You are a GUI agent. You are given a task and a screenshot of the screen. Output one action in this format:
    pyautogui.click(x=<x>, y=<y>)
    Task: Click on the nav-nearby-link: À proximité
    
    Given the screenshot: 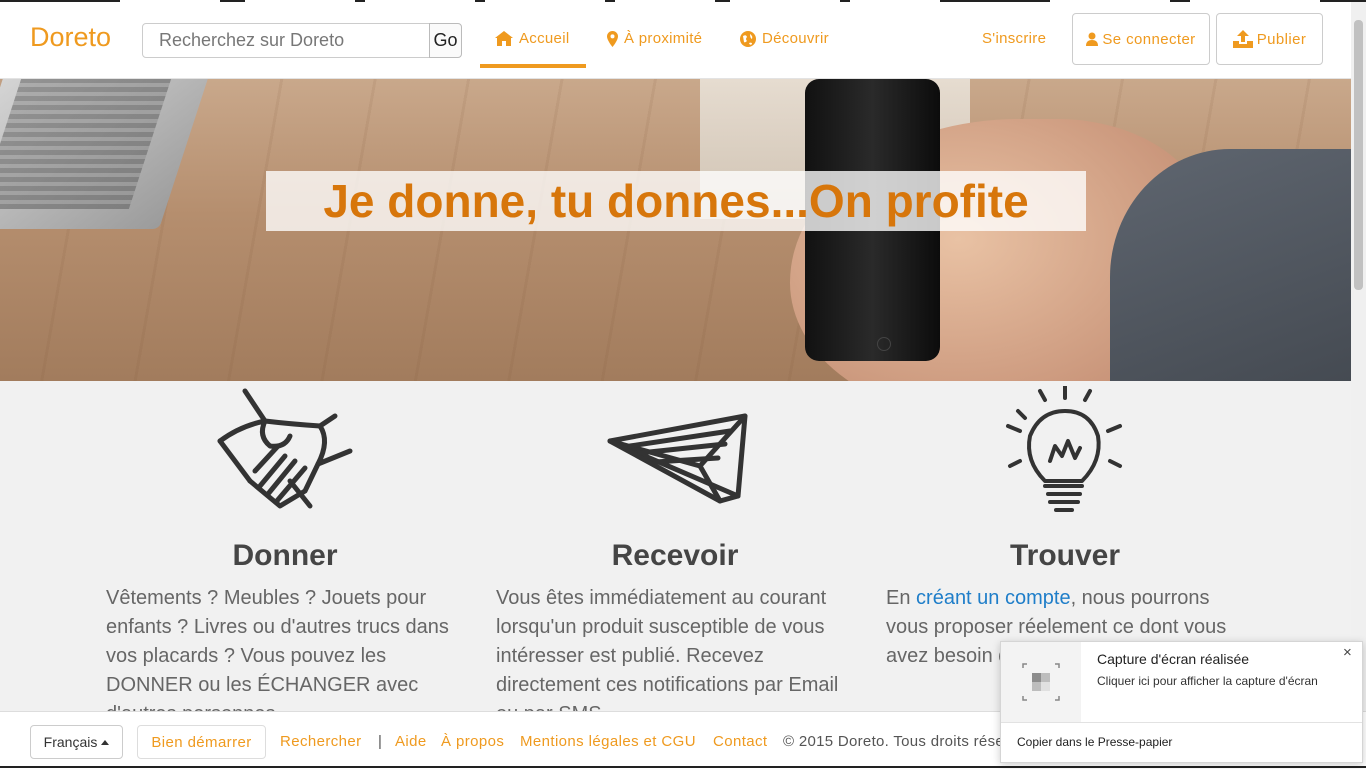 What is the action you would take?
    pyautogui.click(x=654, y=38)
    